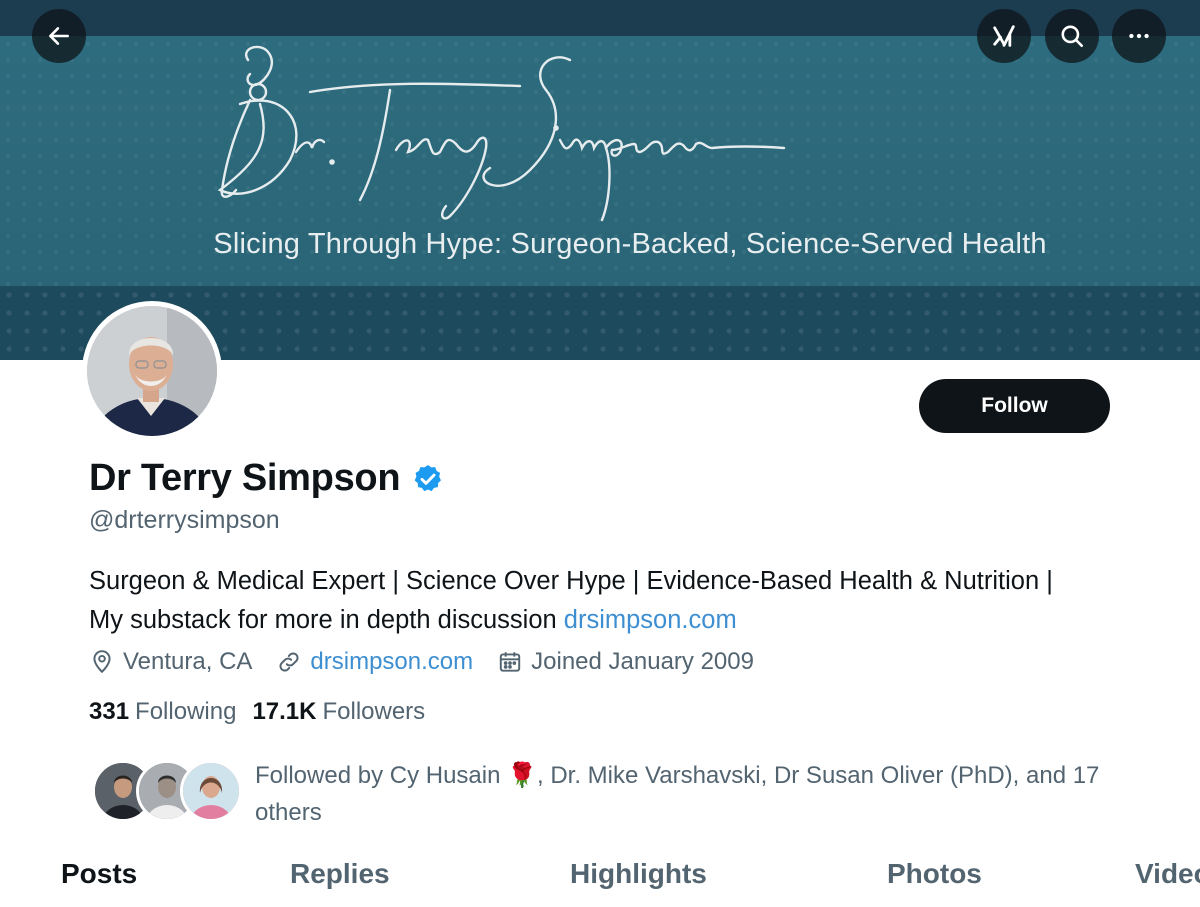  Describe the element at coordinates (1167, 874) in the screenshot. I see `tab-videos: Videos` at that location.